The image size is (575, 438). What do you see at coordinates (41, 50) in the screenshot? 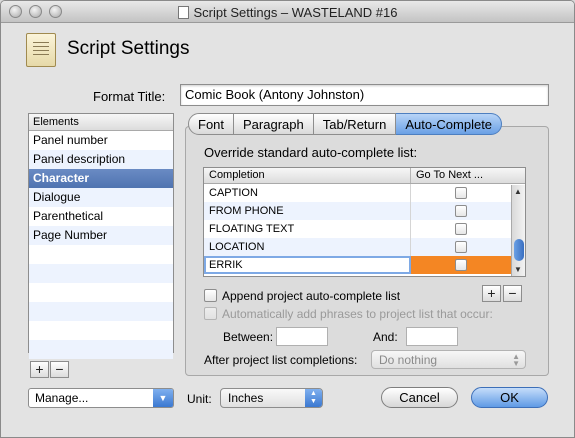
I see `script-settings-icon` at bounding box center [41, 50].